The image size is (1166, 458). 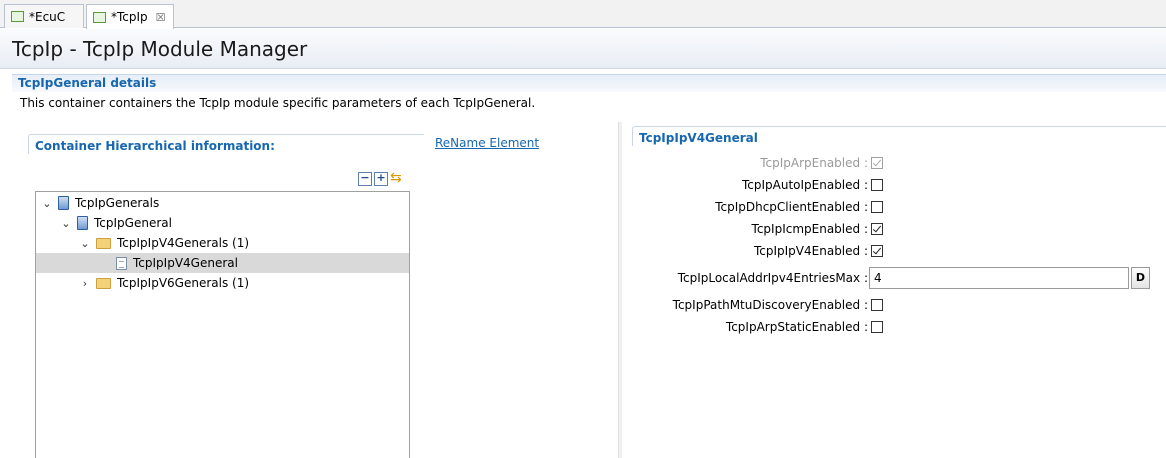 I want to click on collapse-all-button: −, so click(x=365, y=178).